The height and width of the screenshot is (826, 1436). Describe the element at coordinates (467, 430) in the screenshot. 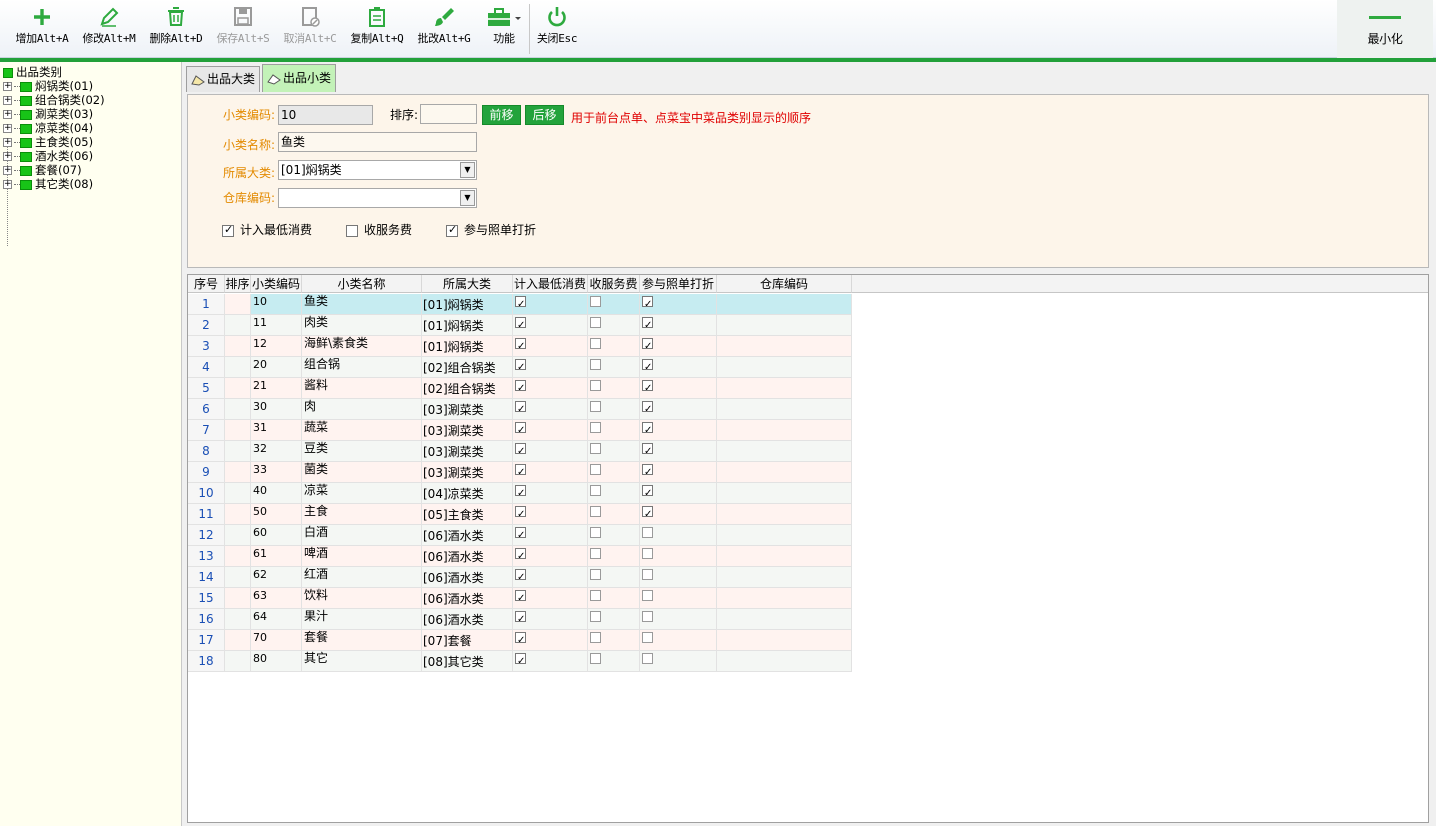

I see `cell-parent: [03]涮菜类` at that location.